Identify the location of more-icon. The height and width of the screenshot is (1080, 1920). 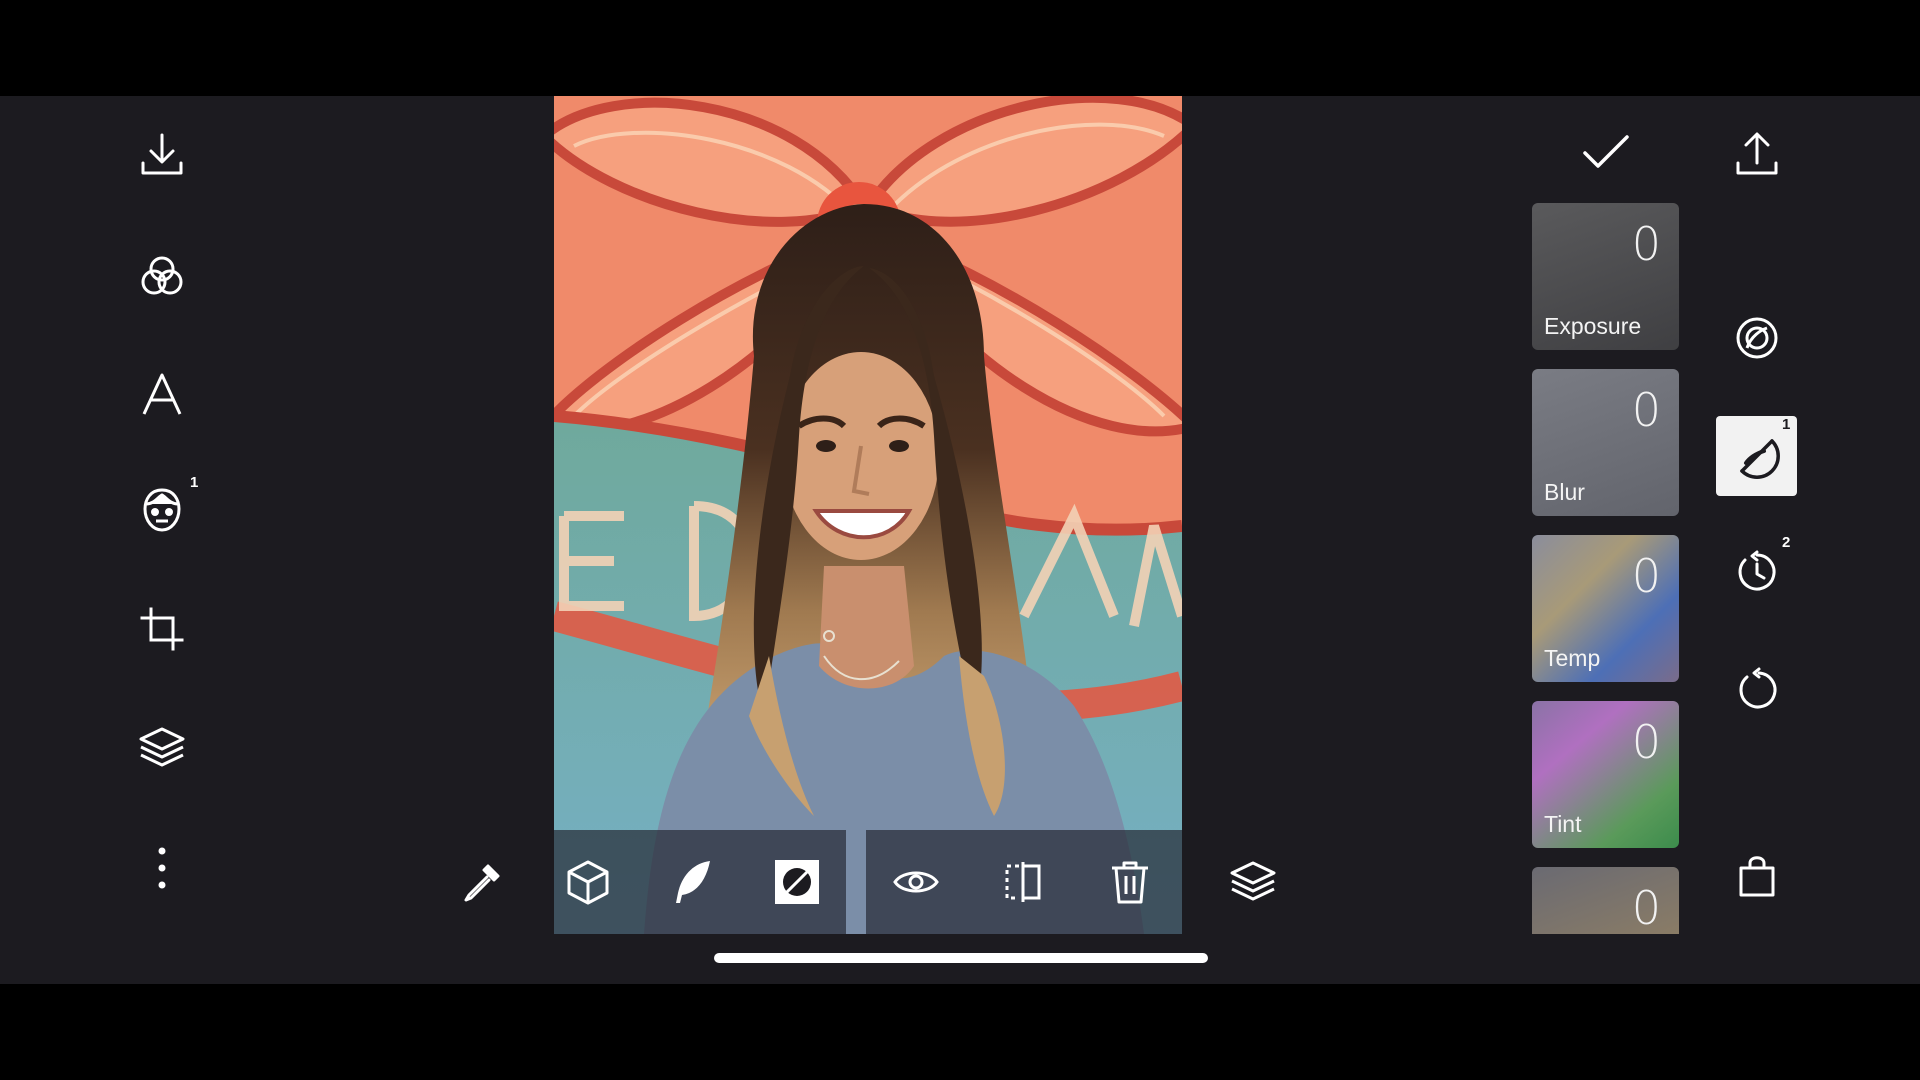
(162, 868).